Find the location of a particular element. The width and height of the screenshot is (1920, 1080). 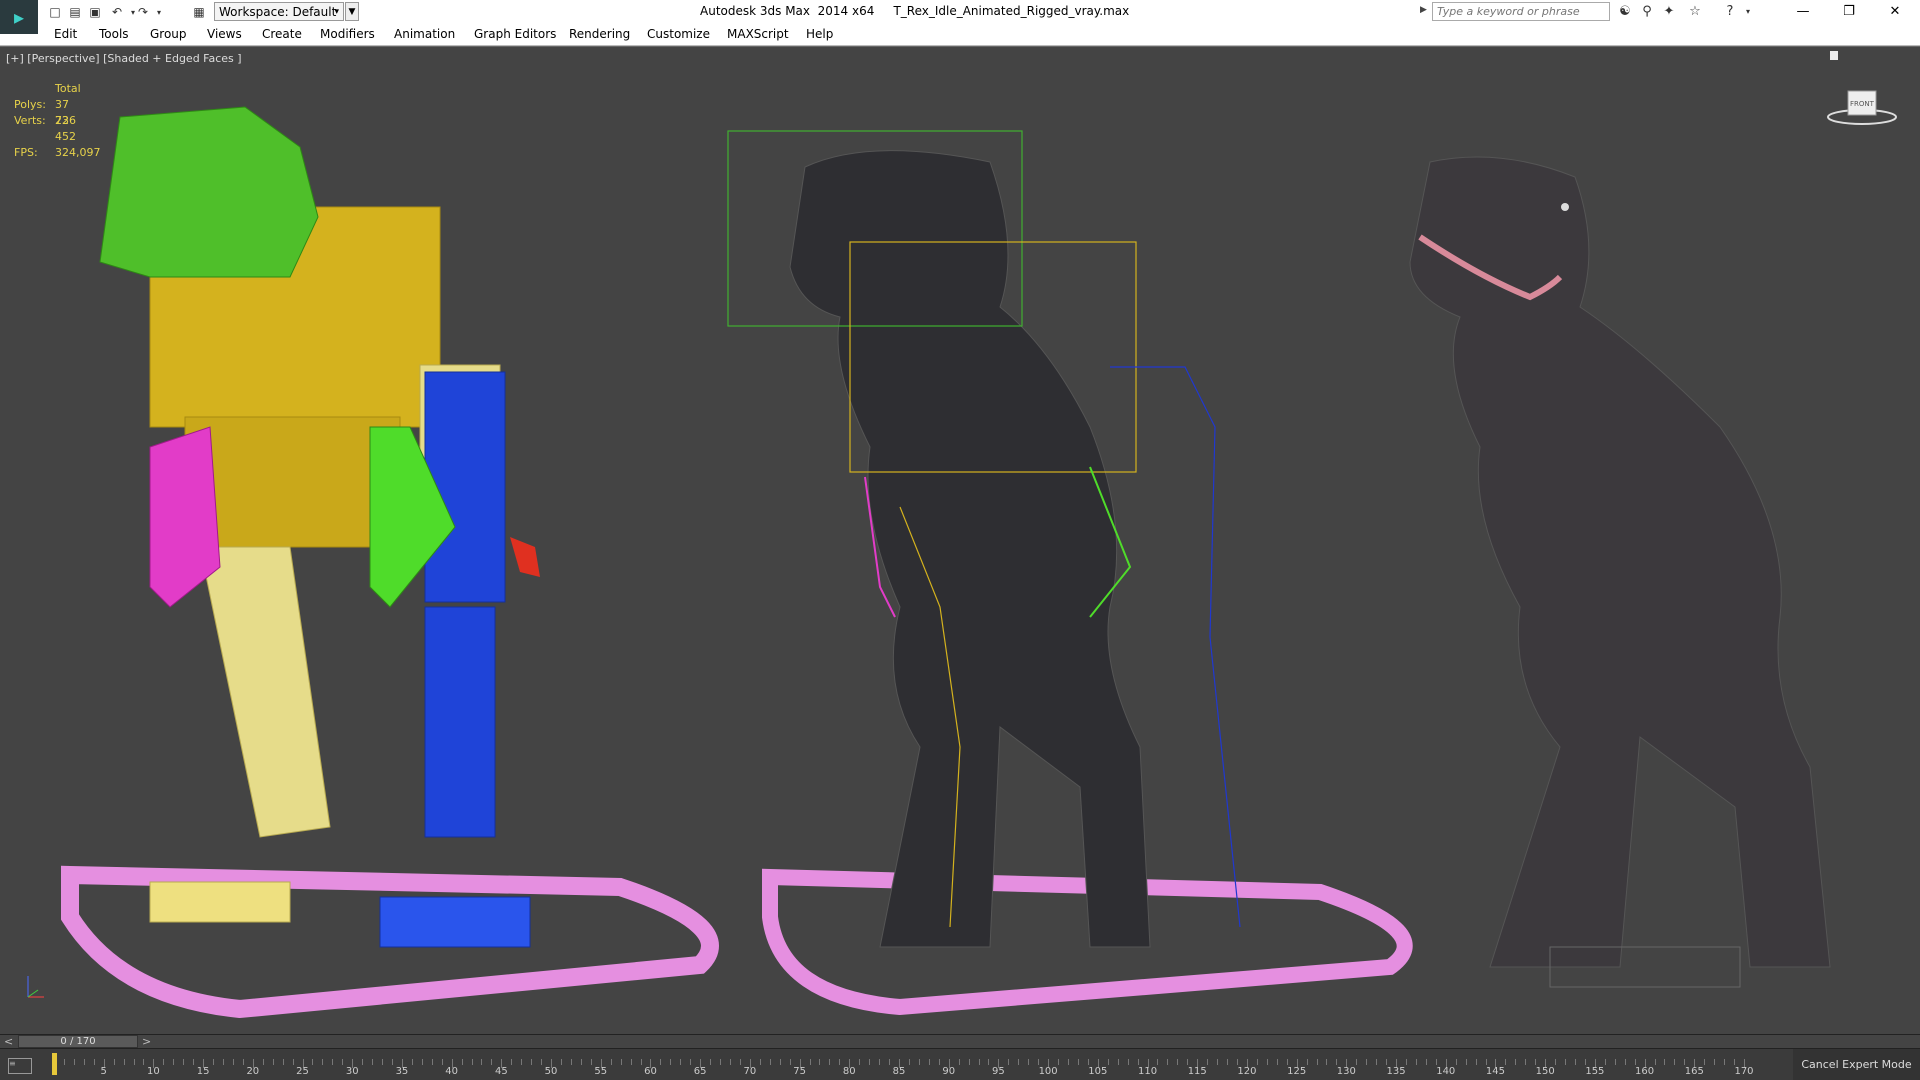

search-input is located at coordinates (1521, 11).